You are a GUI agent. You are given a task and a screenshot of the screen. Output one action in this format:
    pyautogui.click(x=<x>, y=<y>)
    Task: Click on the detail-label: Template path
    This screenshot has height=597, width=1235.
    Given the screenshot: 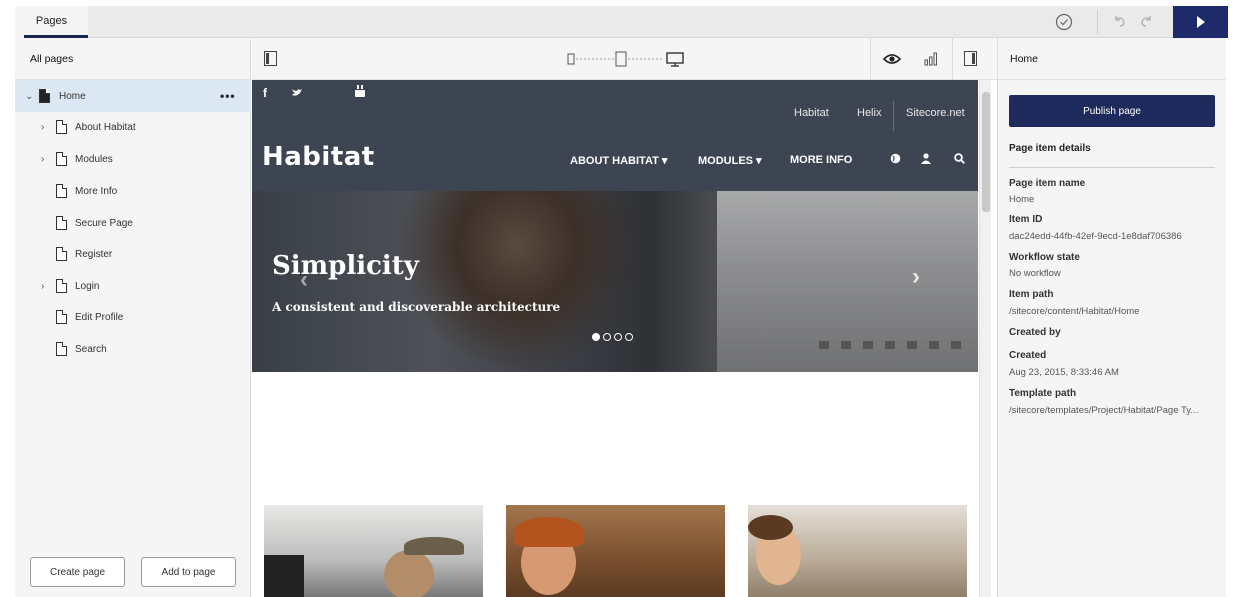 What is the action you would take?
    pyautogui.click(x=1043, y=393)
    